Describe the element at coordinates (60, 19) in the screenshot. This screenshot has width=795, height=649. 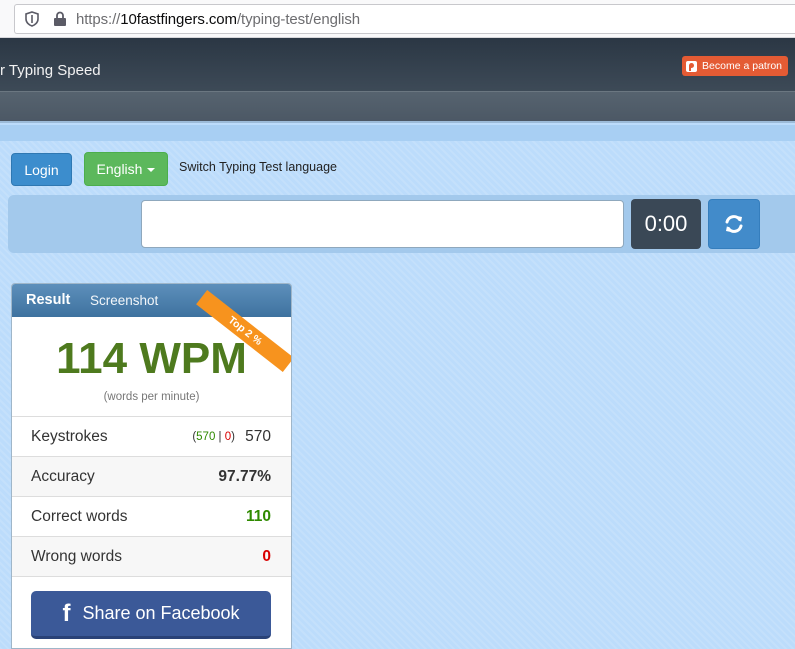
I see `lock-icon` at that location.